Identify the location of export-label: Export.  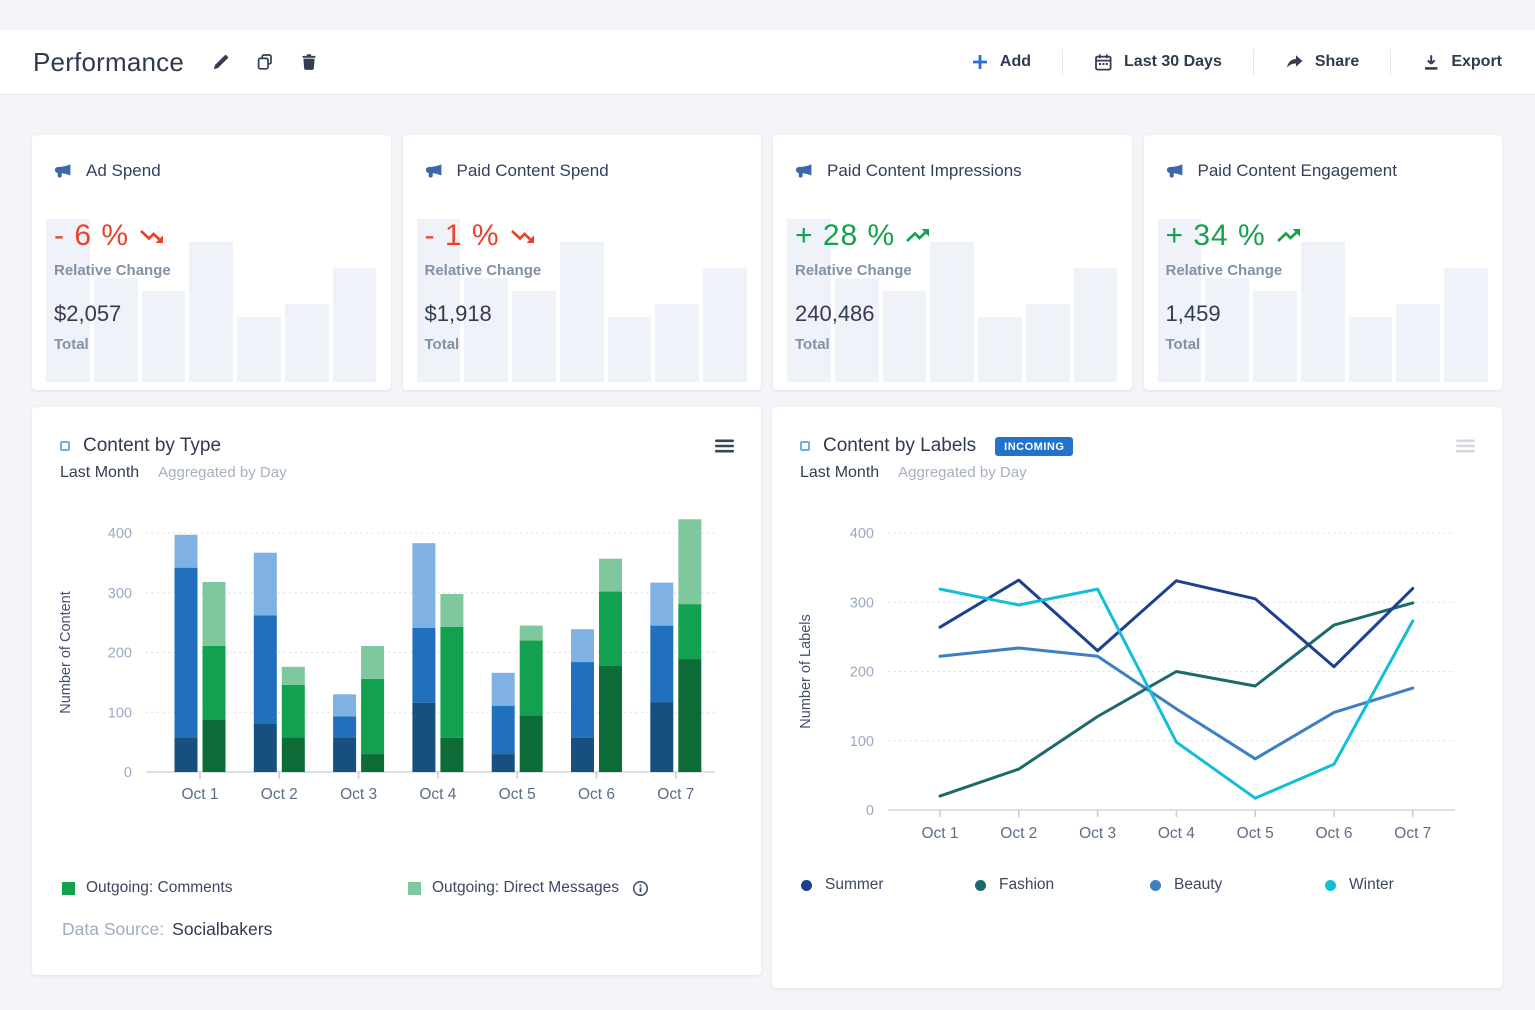
(1476, 61).